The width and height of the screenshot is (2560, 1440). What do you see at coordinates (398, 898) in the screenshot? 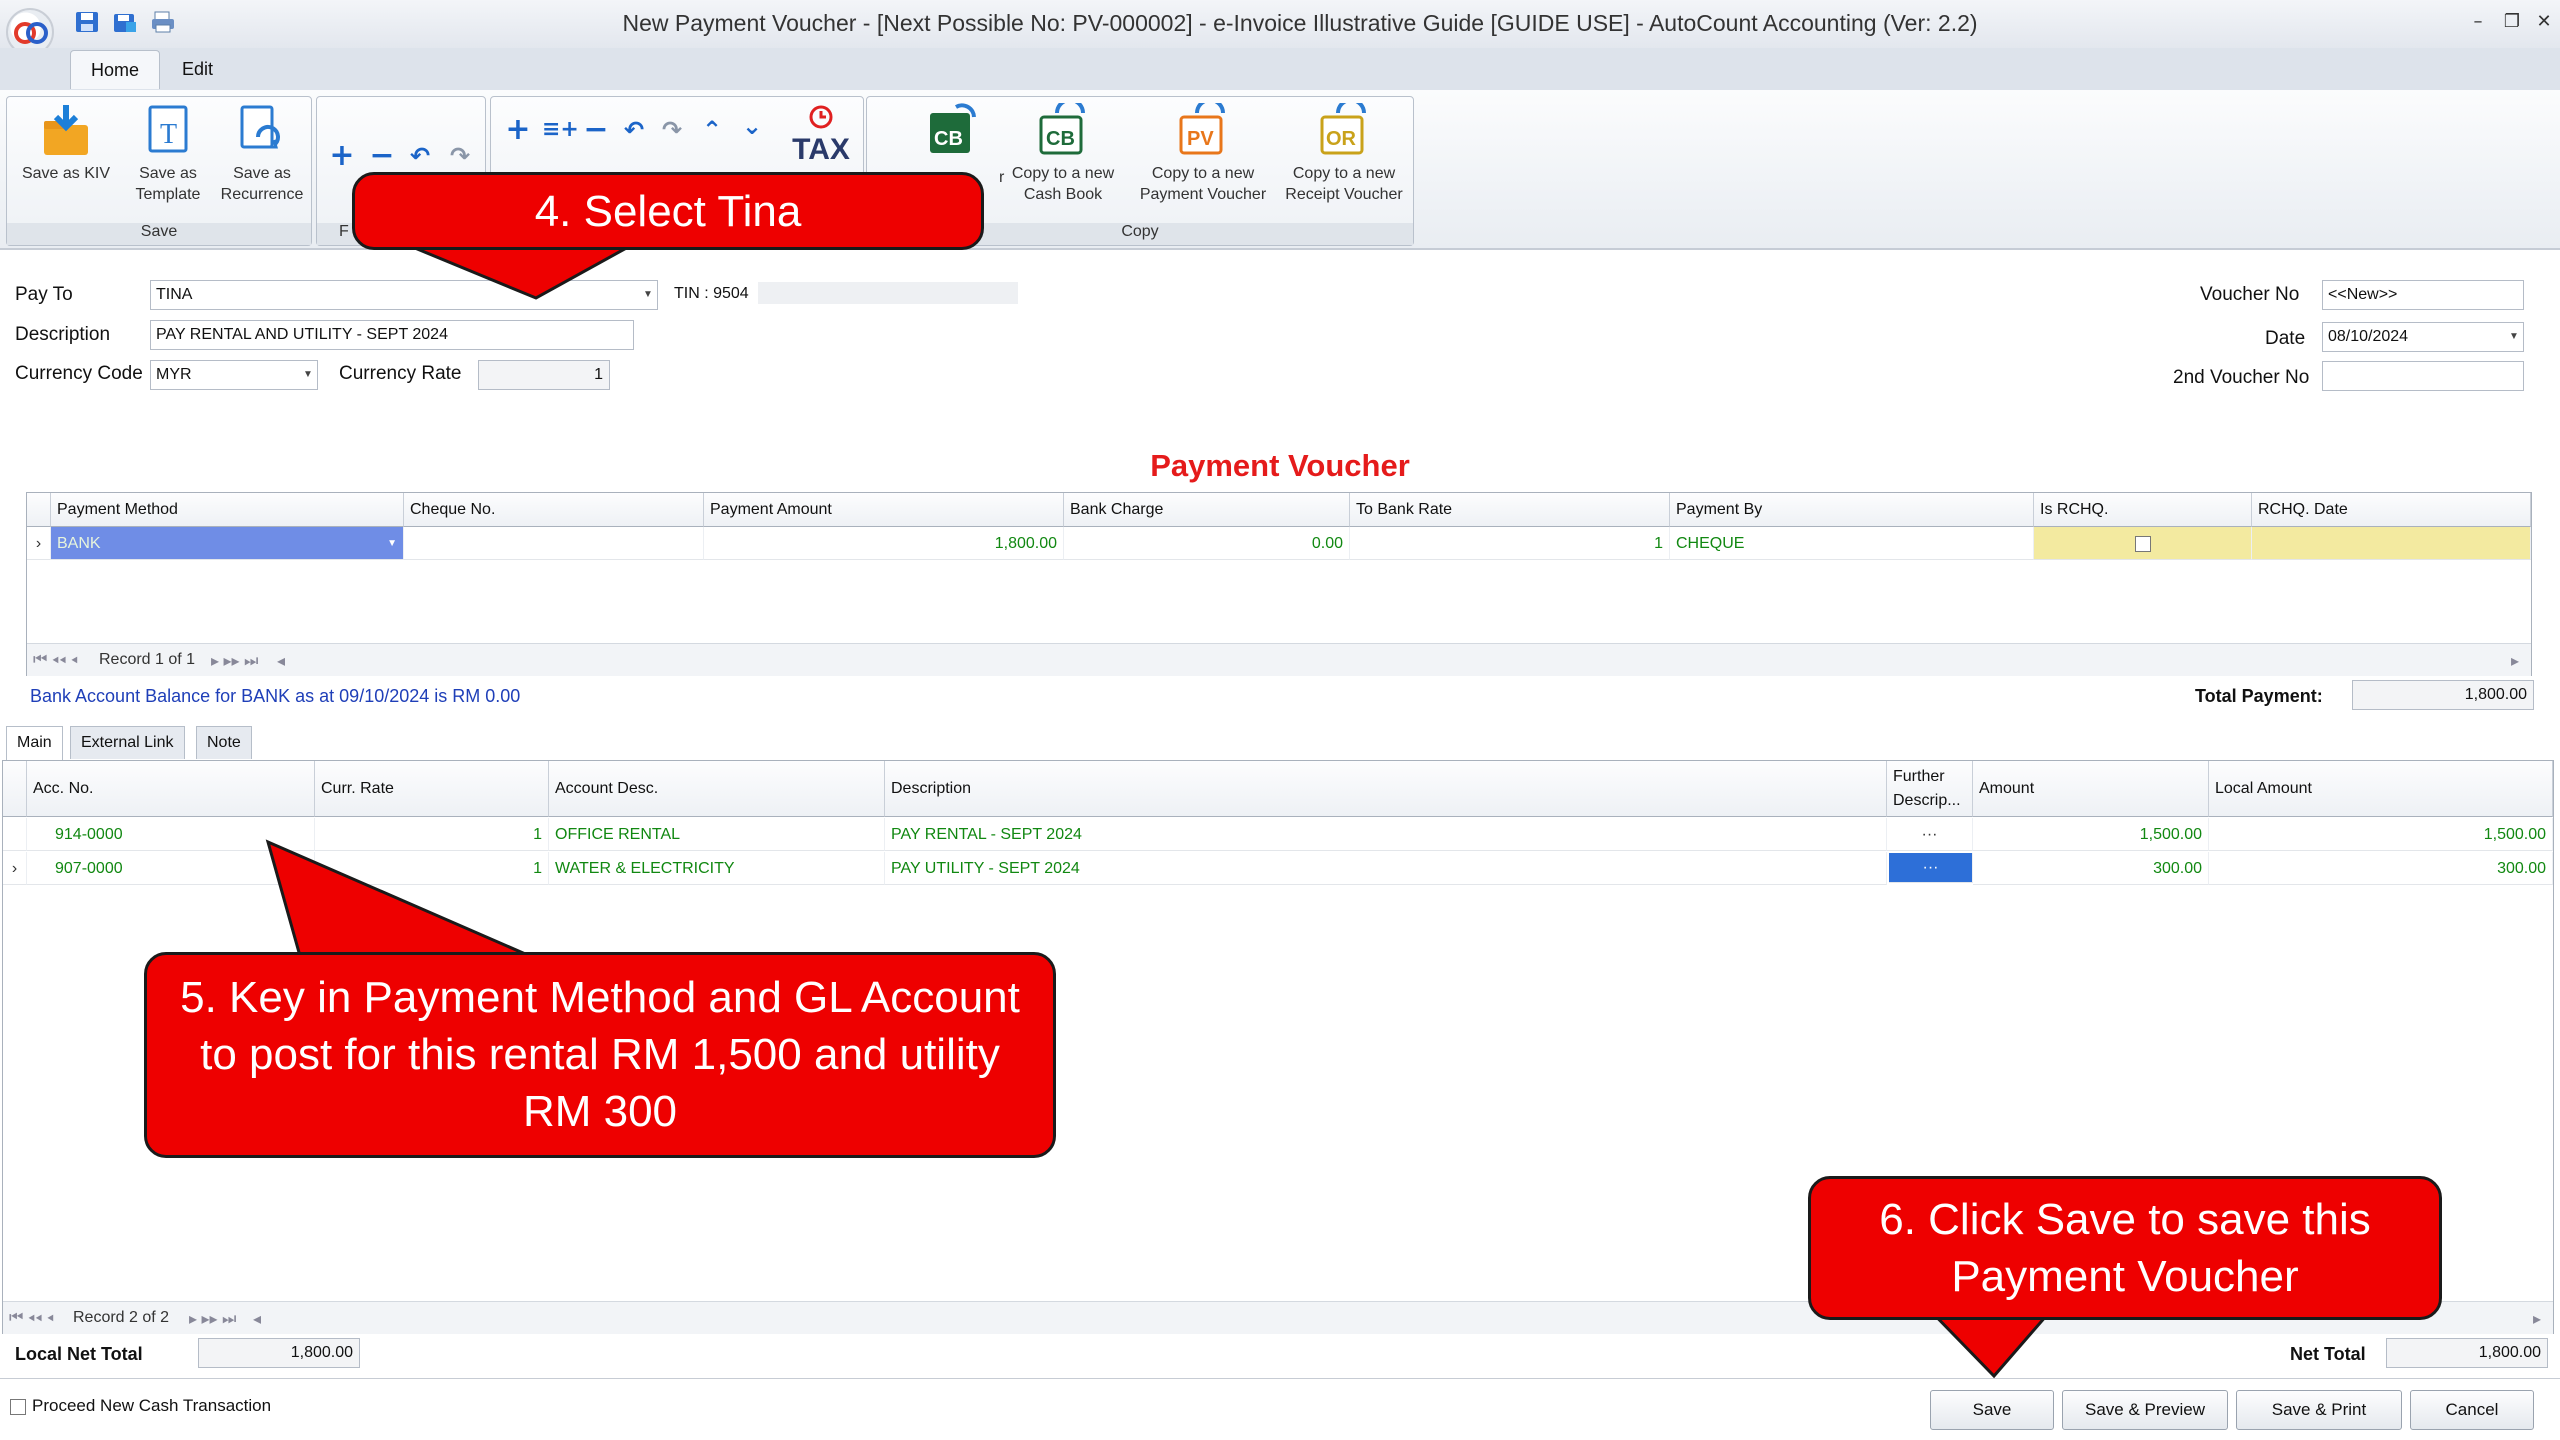
I see `step5-pointer` at bounding box center [398, 898].